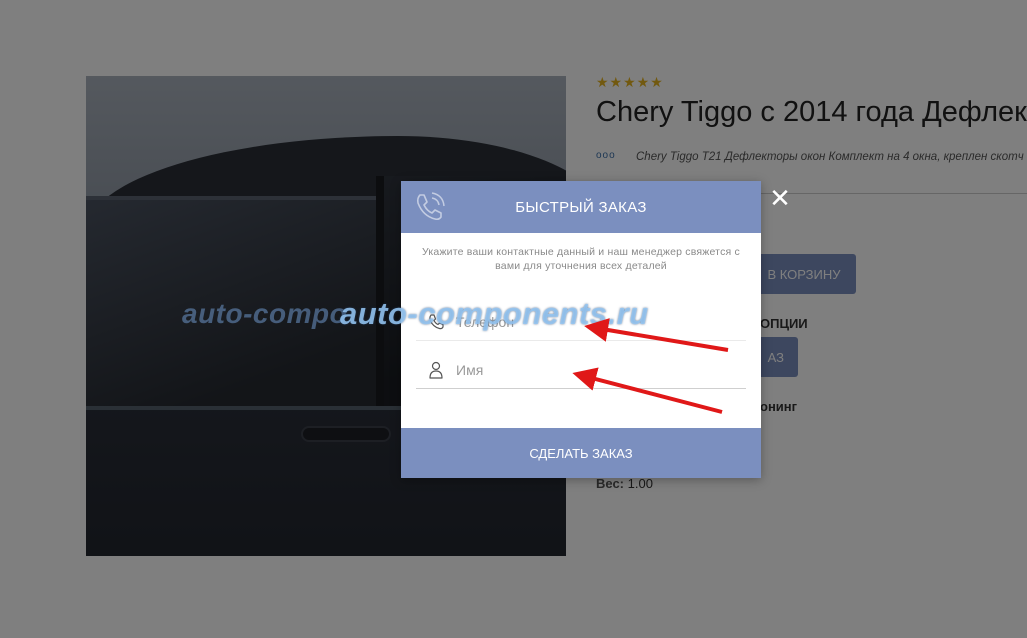  I want to click on name-field, so click(581, 369).